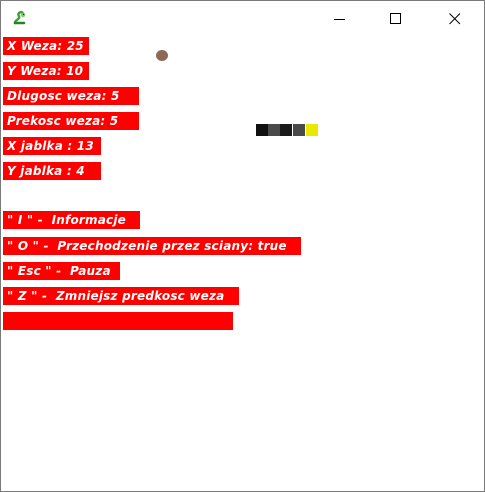 Image resolution: width=485 pixels, height=492 pixels. Describe the element at coordinates (46, 46) in the screenshot. I see `snake-x-label: X Weza: 25` at that location.